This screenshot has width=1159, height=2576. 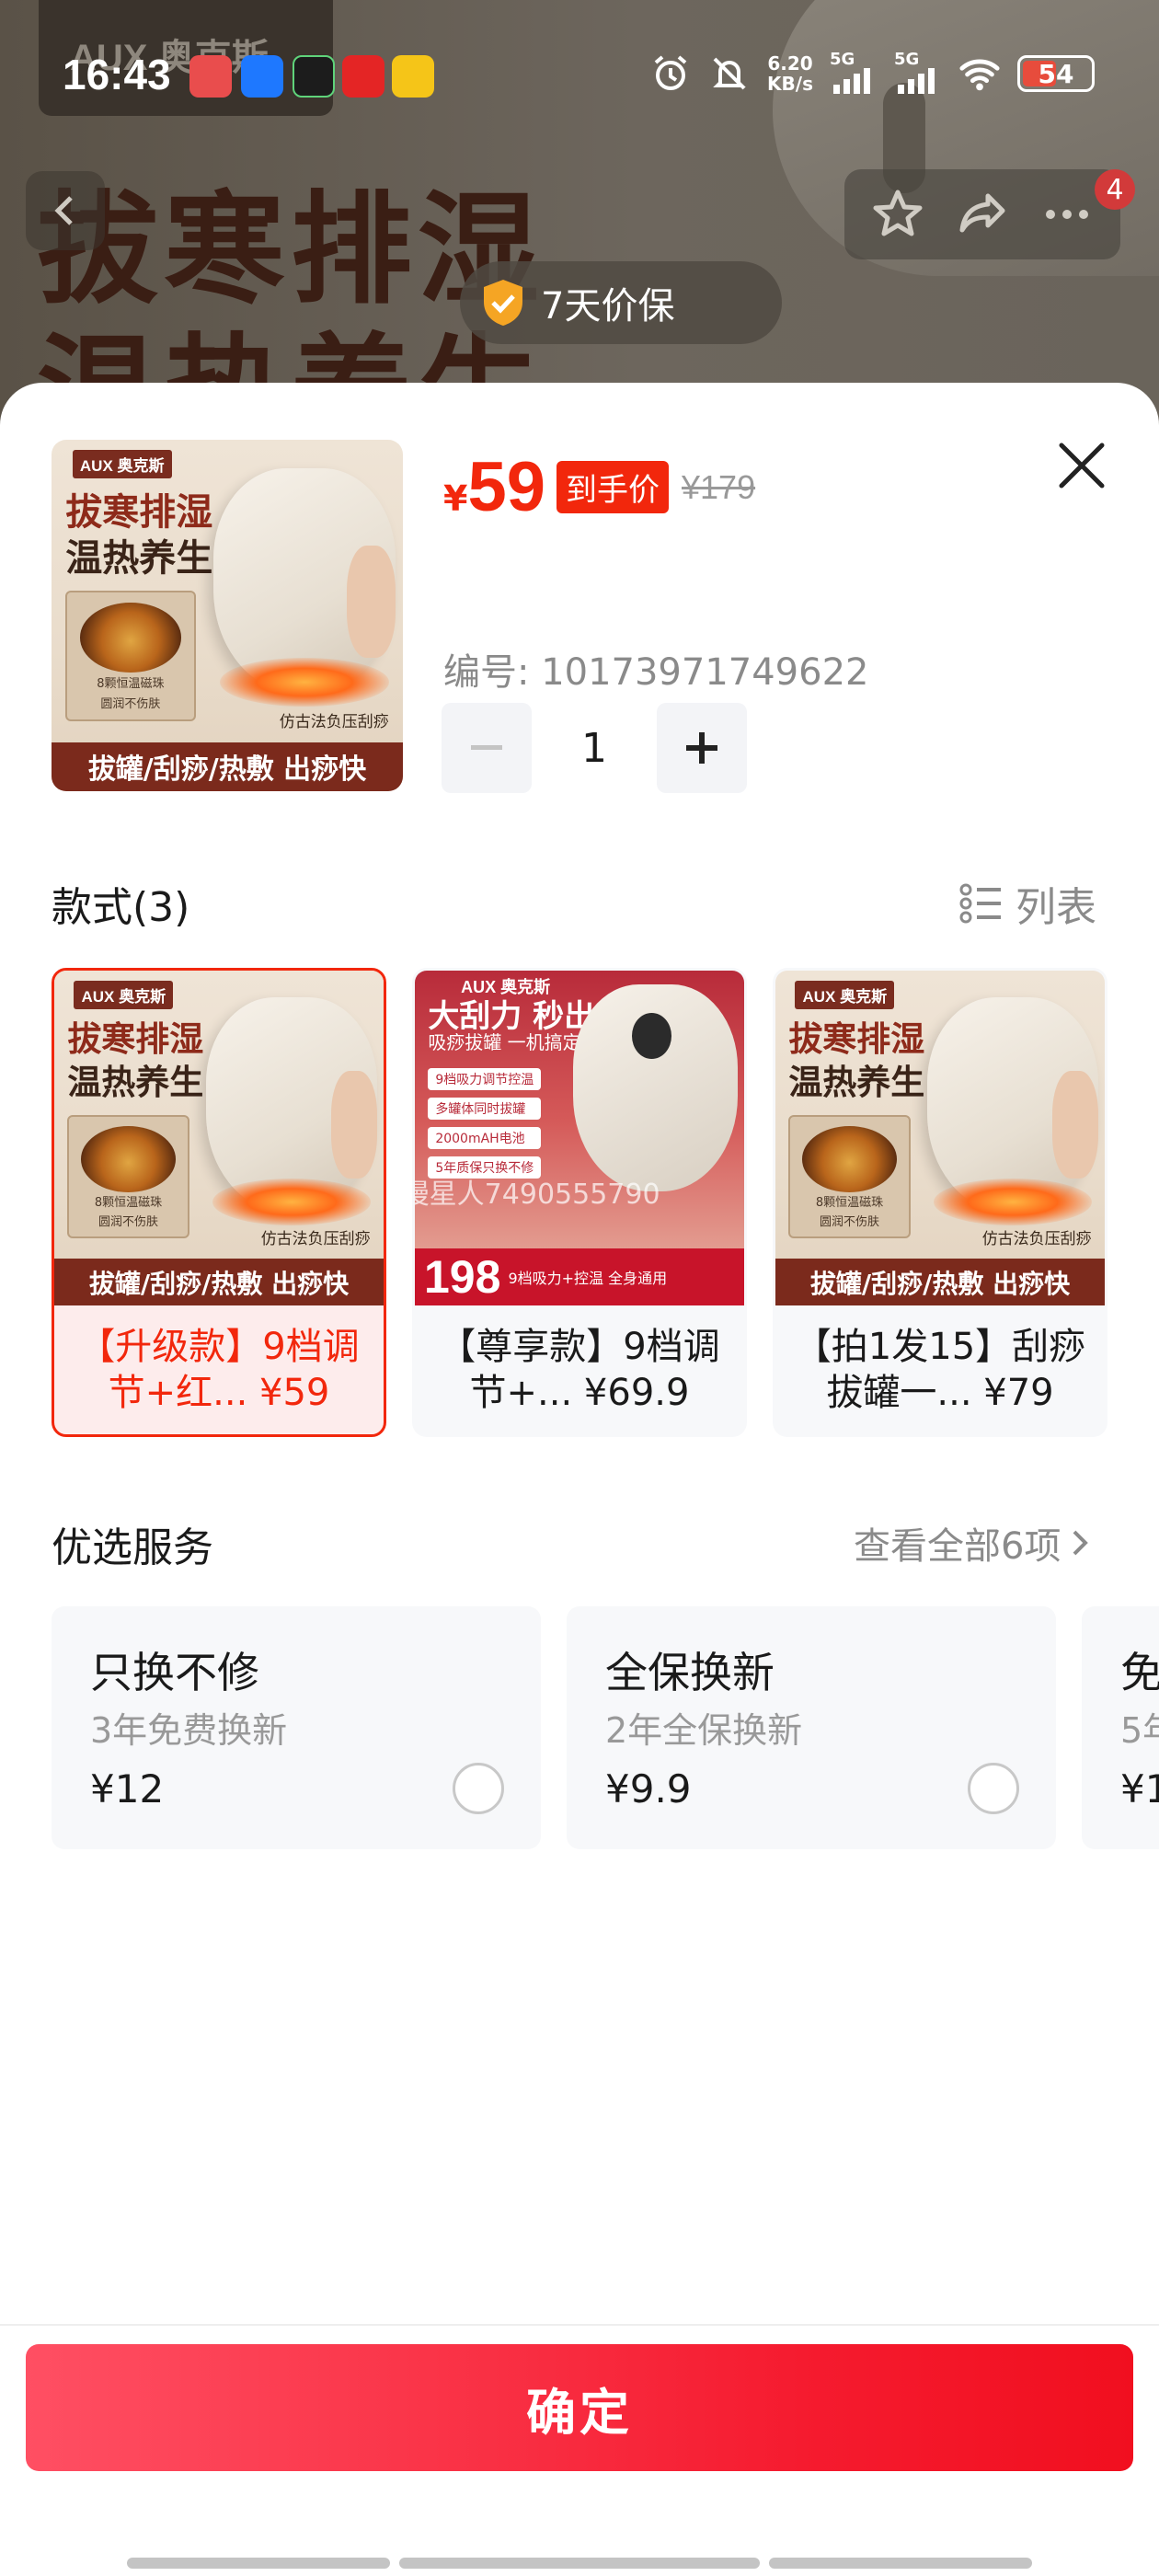 I want to click on decrease-quantity-button, so click(x=487, y=748).